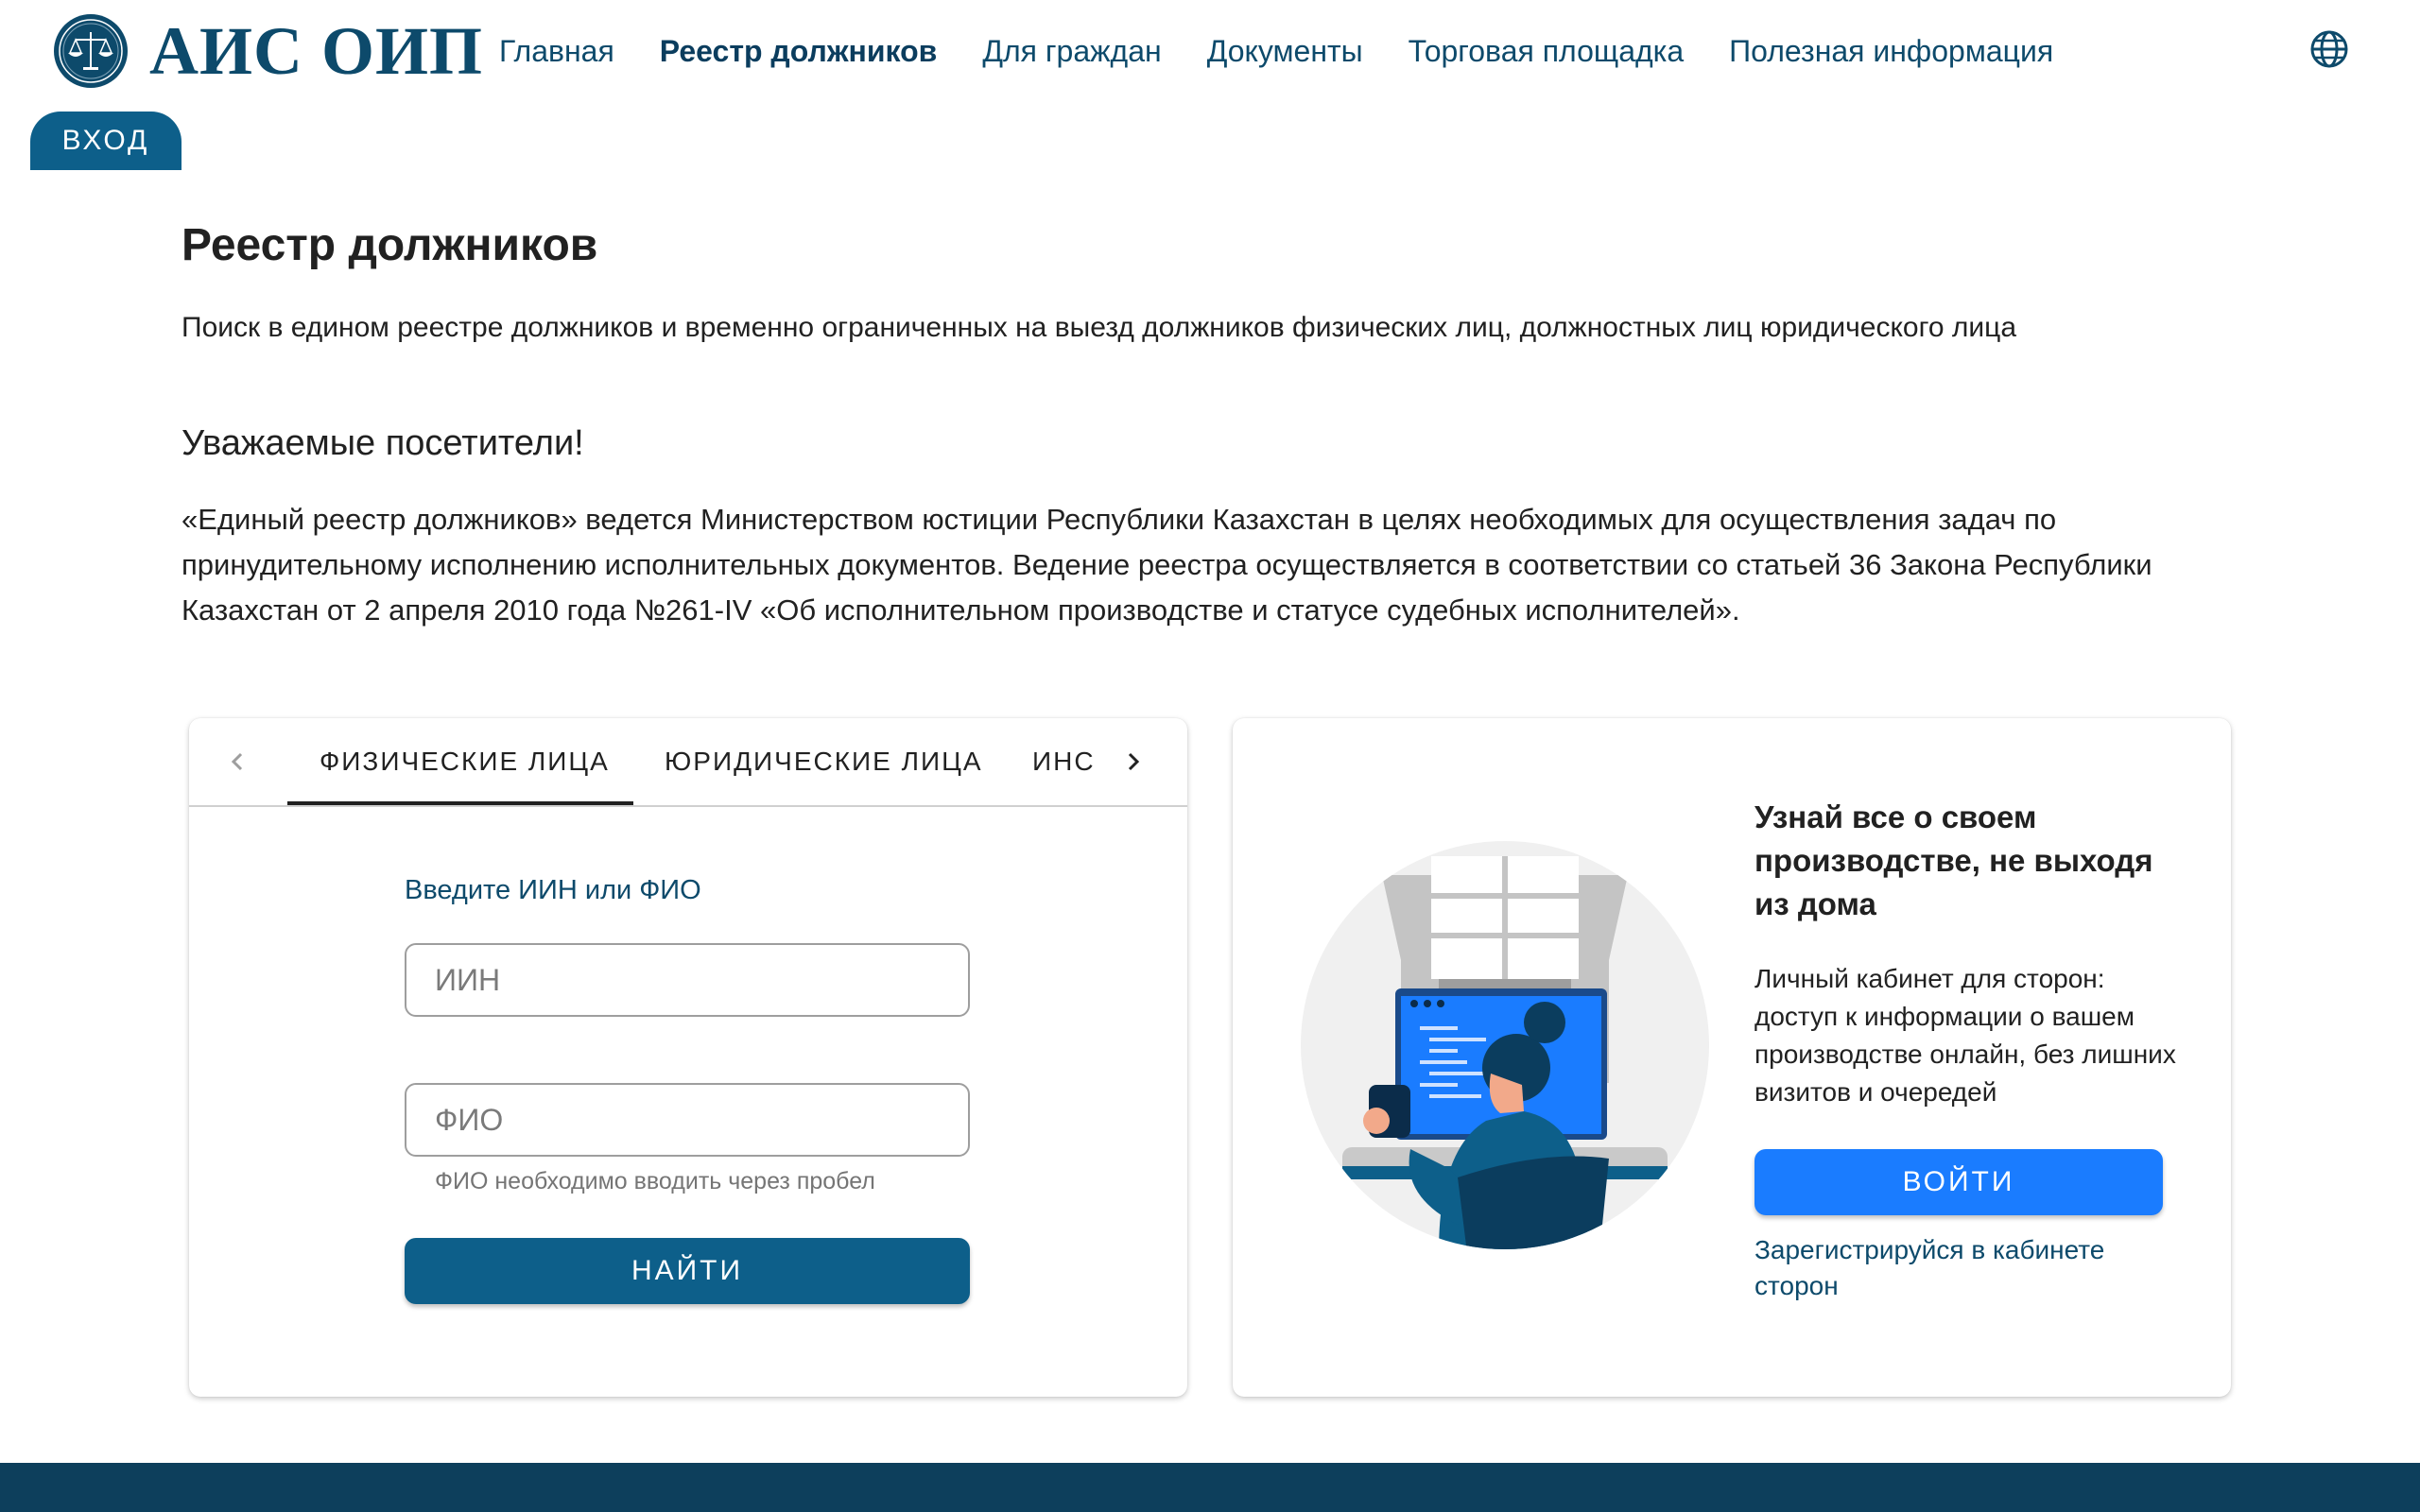  Describe the element at coordinates (553, 890) in the screenshot. I see `search-form-label: Введите ИИН или ФИО` at that location.